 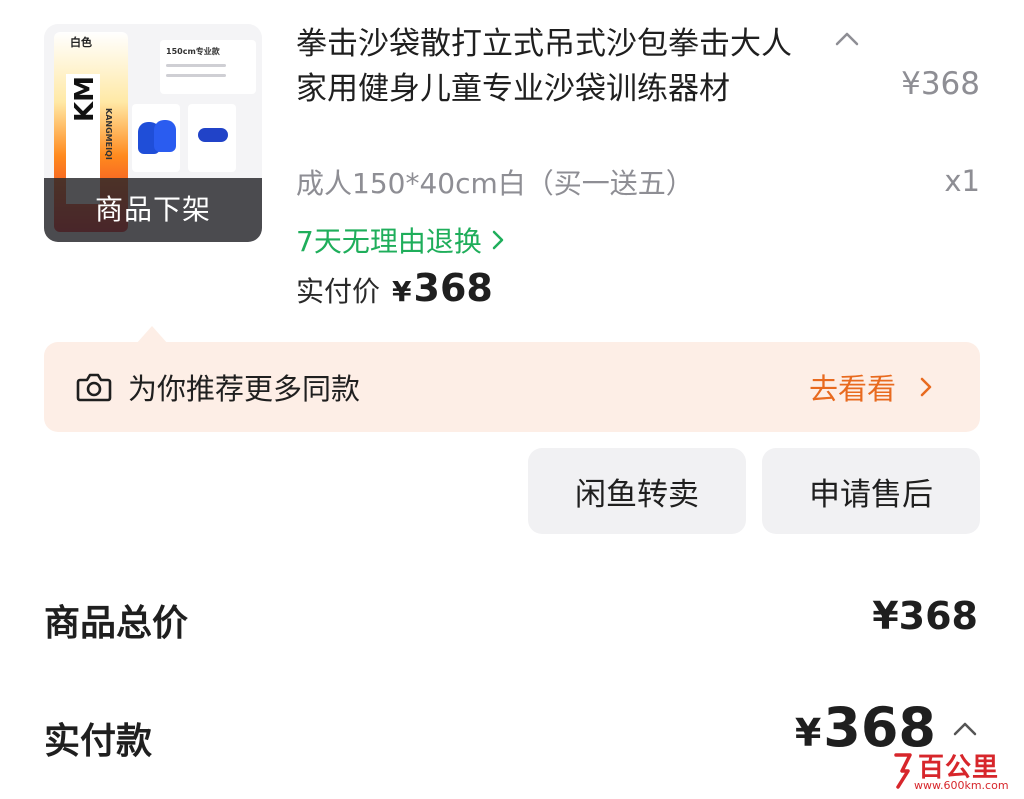 What do you see at coordinates (213, 135) in the screenshot?
I see `hand-wrap-image` at bounding box center [213, 135].